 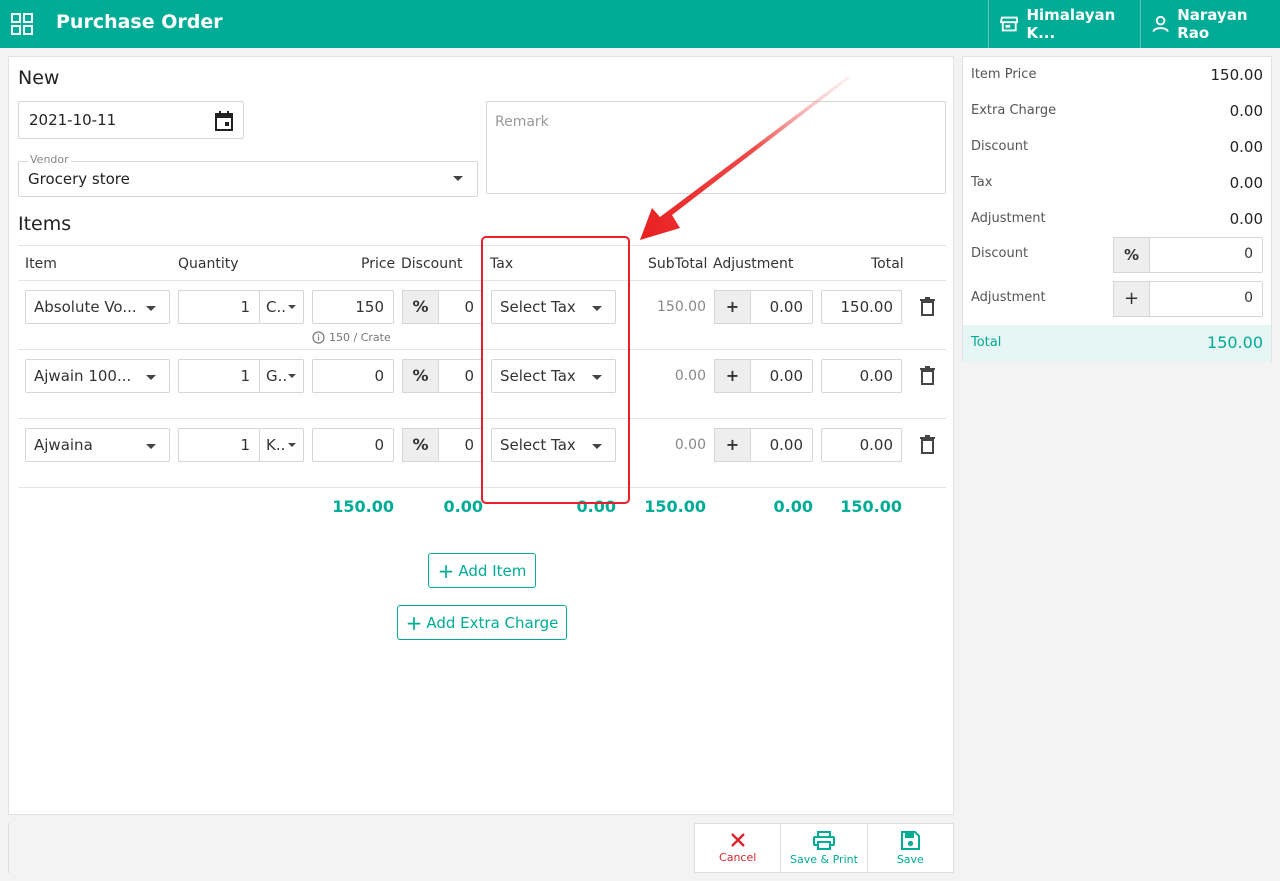 I want to click on cancel-label: Cancel, so click(x=738, y=857).